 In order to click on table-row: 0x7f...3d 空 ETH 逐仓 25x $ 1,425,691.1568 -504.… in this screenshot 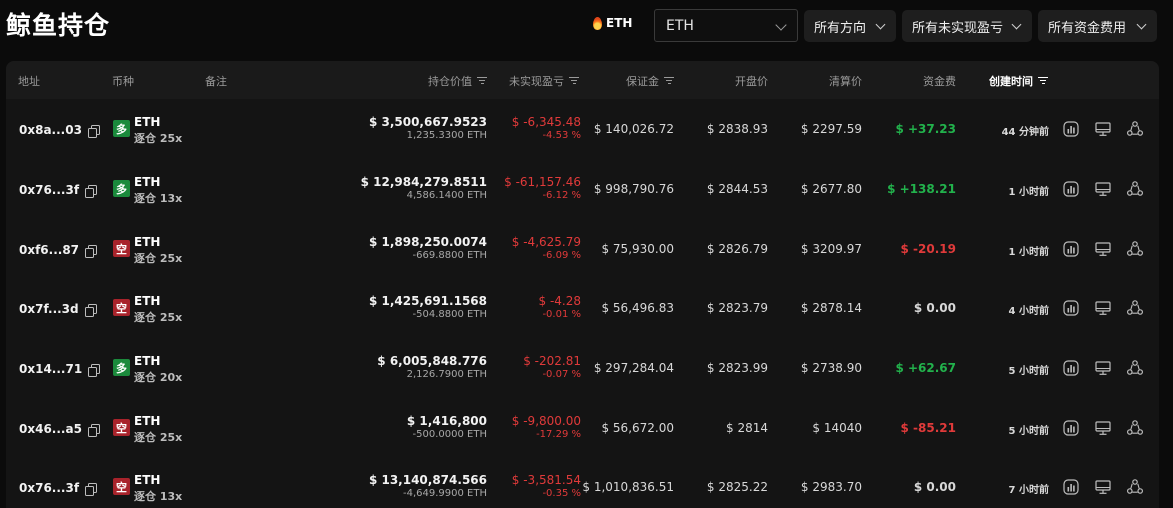, I will do `click(582, 308)`.